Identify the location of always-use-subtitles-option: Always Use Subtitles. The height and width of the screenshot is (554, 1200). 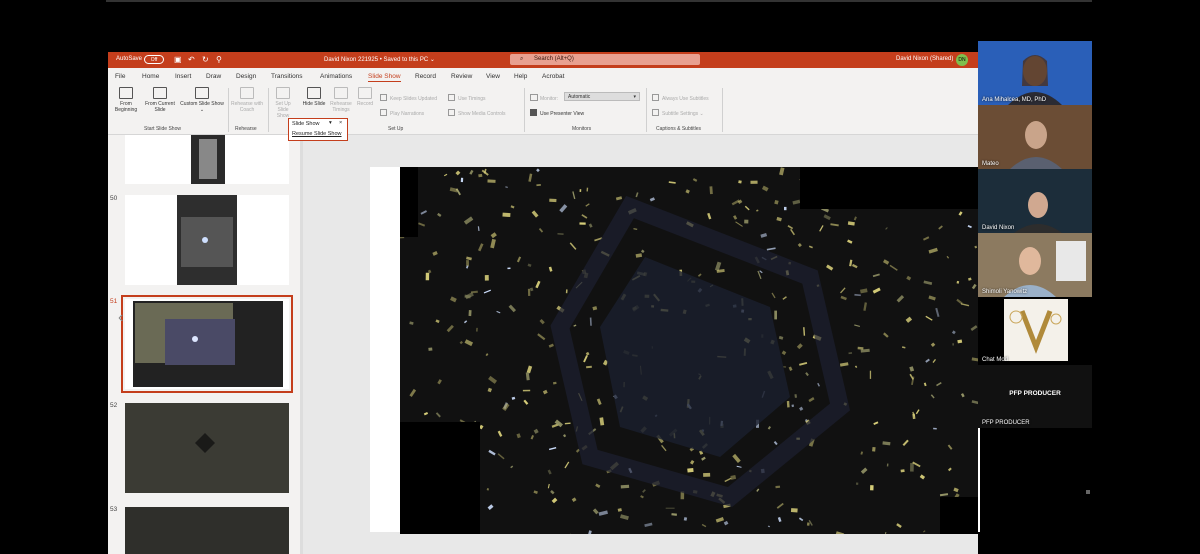
(680, 98).